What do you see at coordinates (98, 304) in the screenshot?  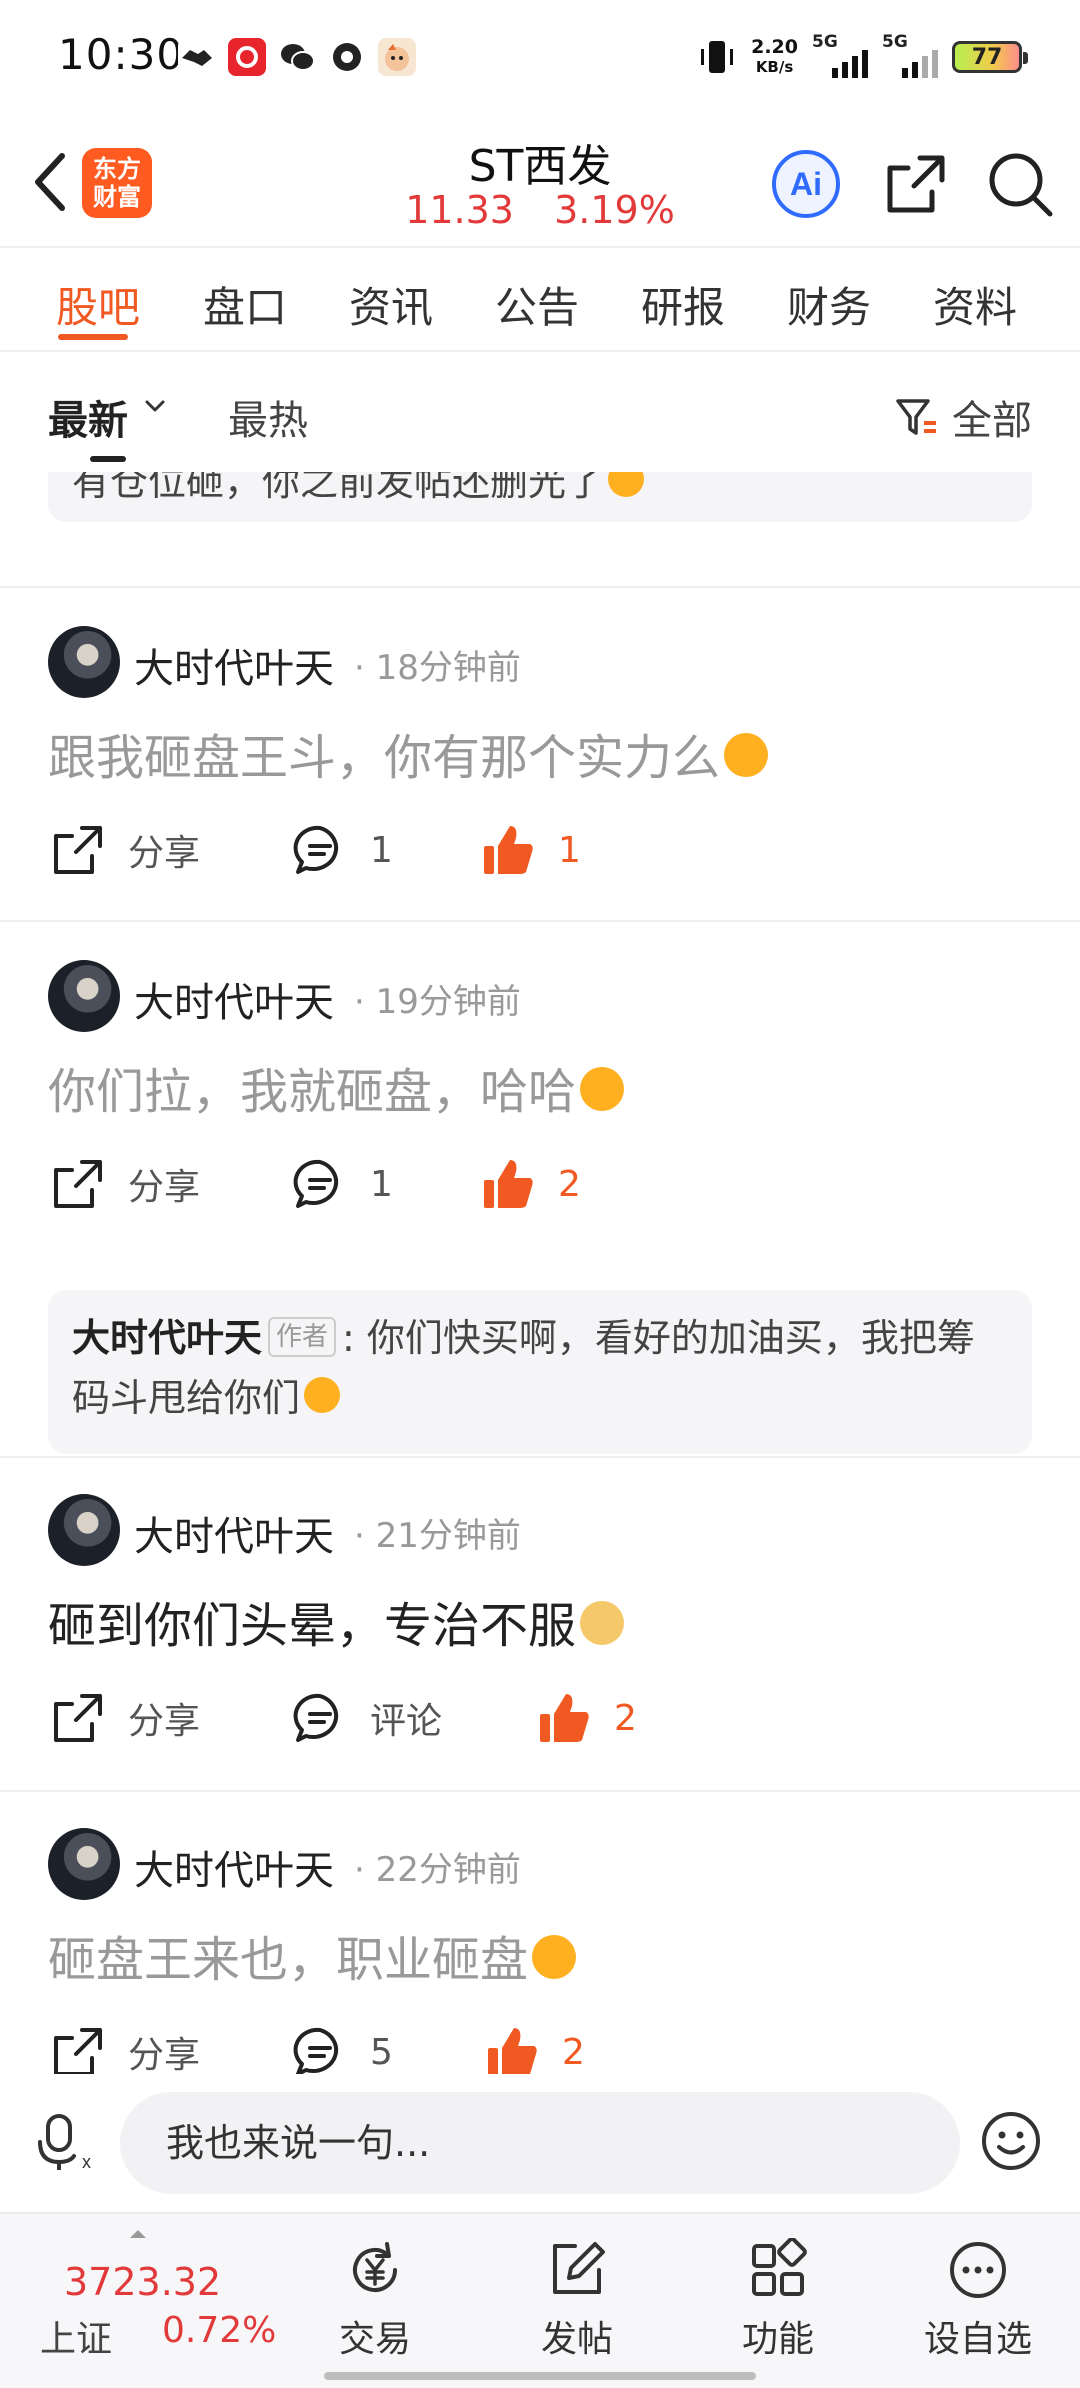 I see `tab-guba: 股吧` at bounding box center [98, 304].